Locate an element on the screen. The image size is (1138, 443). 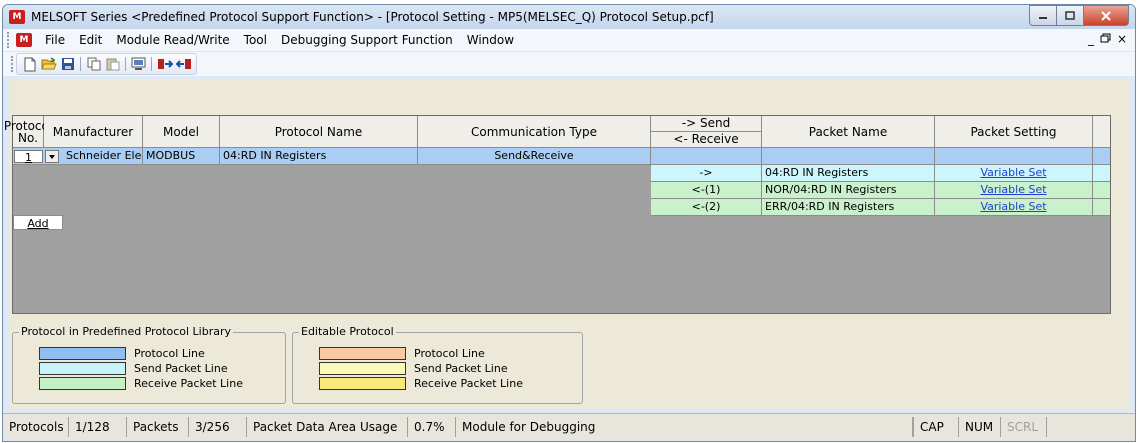
protocol-number-value: 1 is located at coordinates (28, 156).